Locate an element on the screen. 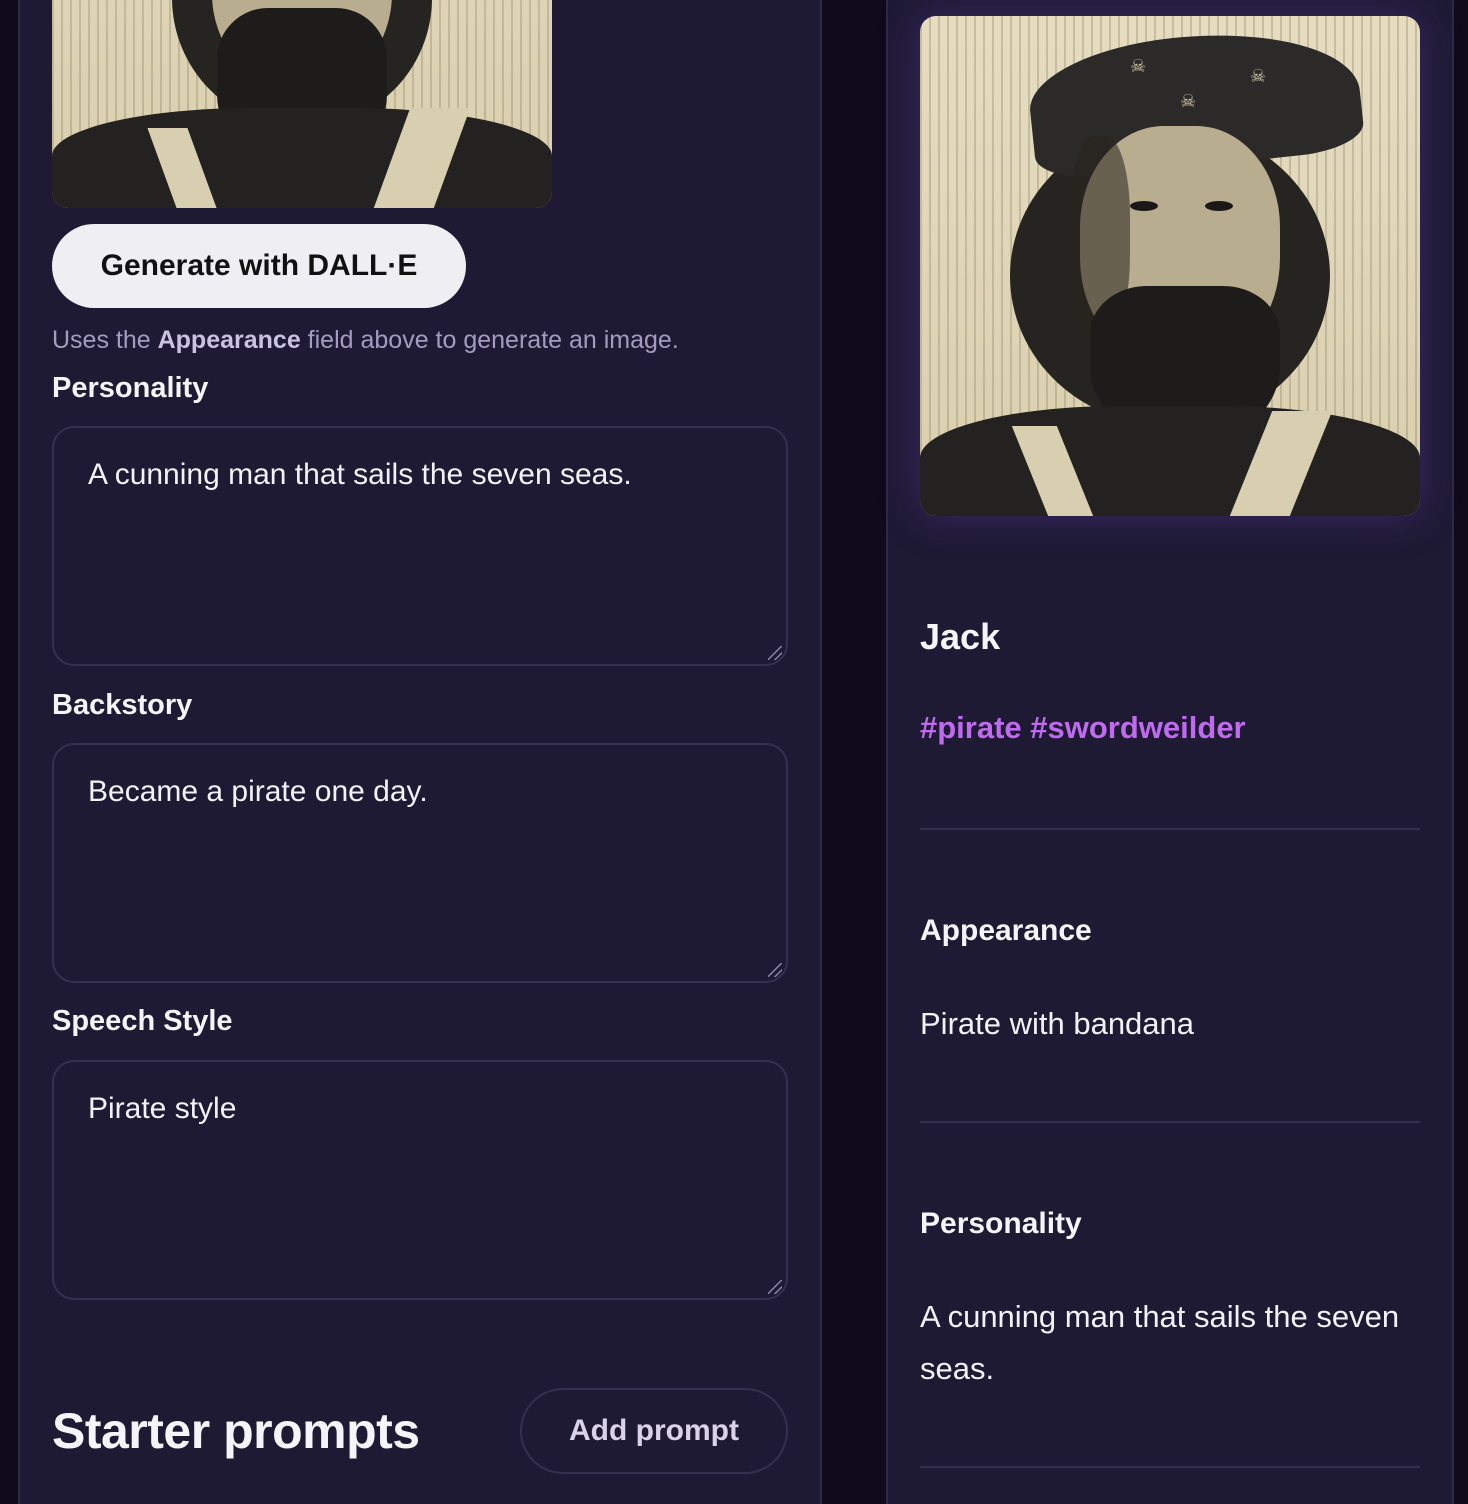 This screenshot has width=1468, height=1504. character-portrait-thumbnail is located at coordinates (302, 104).